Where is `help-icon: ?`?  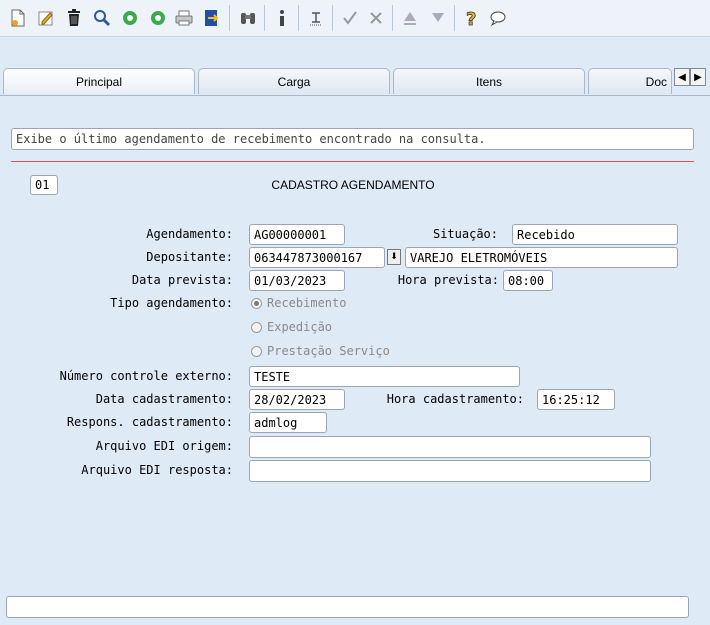
help-icon: ? is located at coordinates (472, 18).